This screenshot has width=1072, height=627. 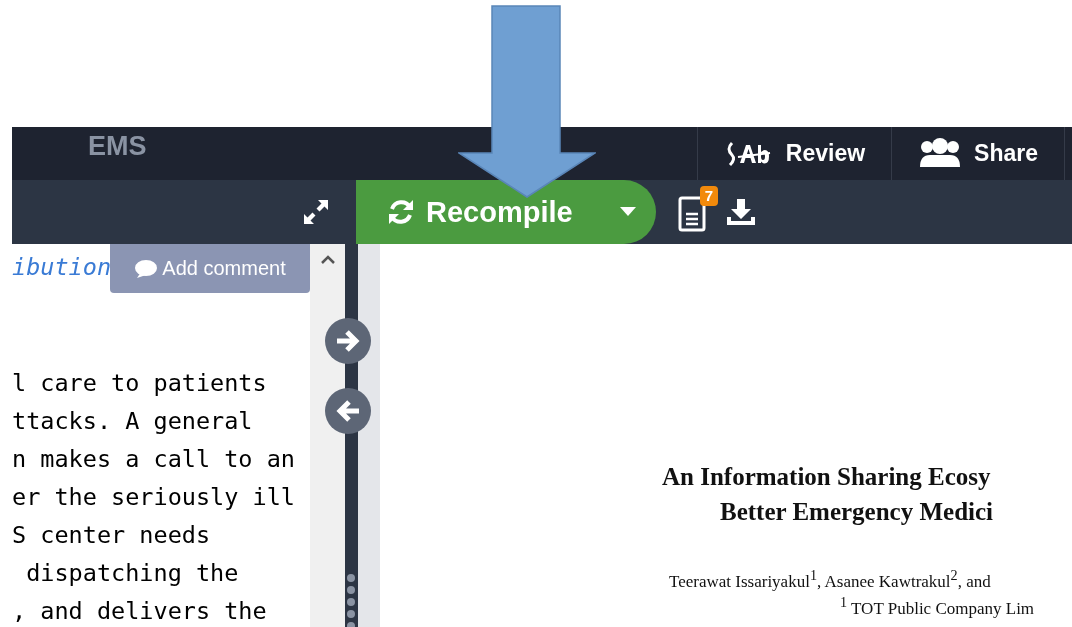 I want to click on logs-badge: 7, so click(x=708, y=196).